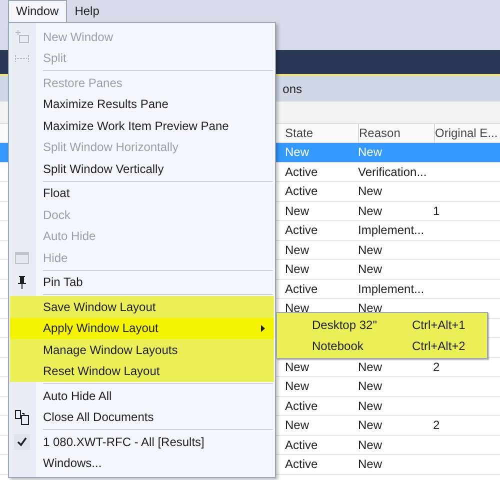  Describe the element at coordinates (437, 211) in the screenshot. I see `table-cell-text: 1` at that location.